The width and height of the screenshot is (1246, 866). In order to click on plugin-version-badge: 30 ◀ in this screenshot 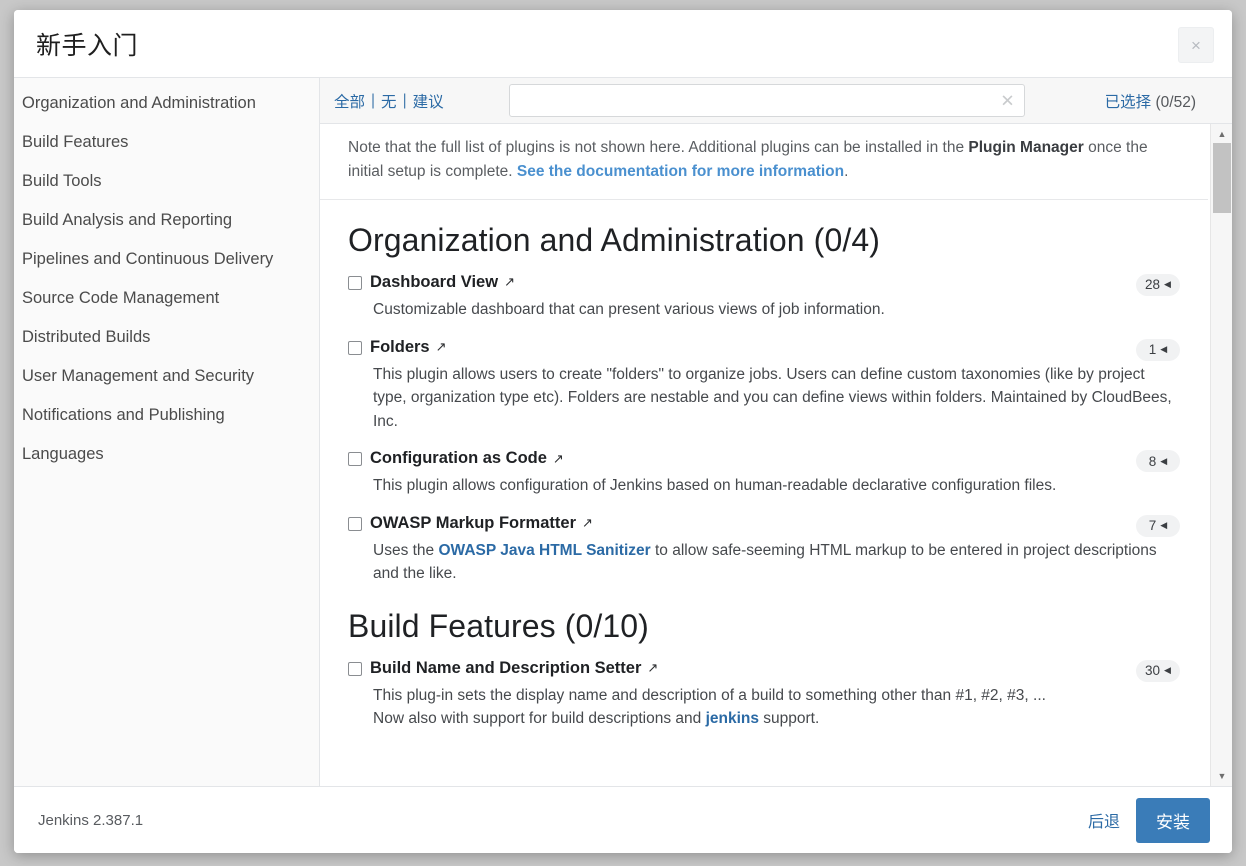, I will do `click(1158, 670)`.